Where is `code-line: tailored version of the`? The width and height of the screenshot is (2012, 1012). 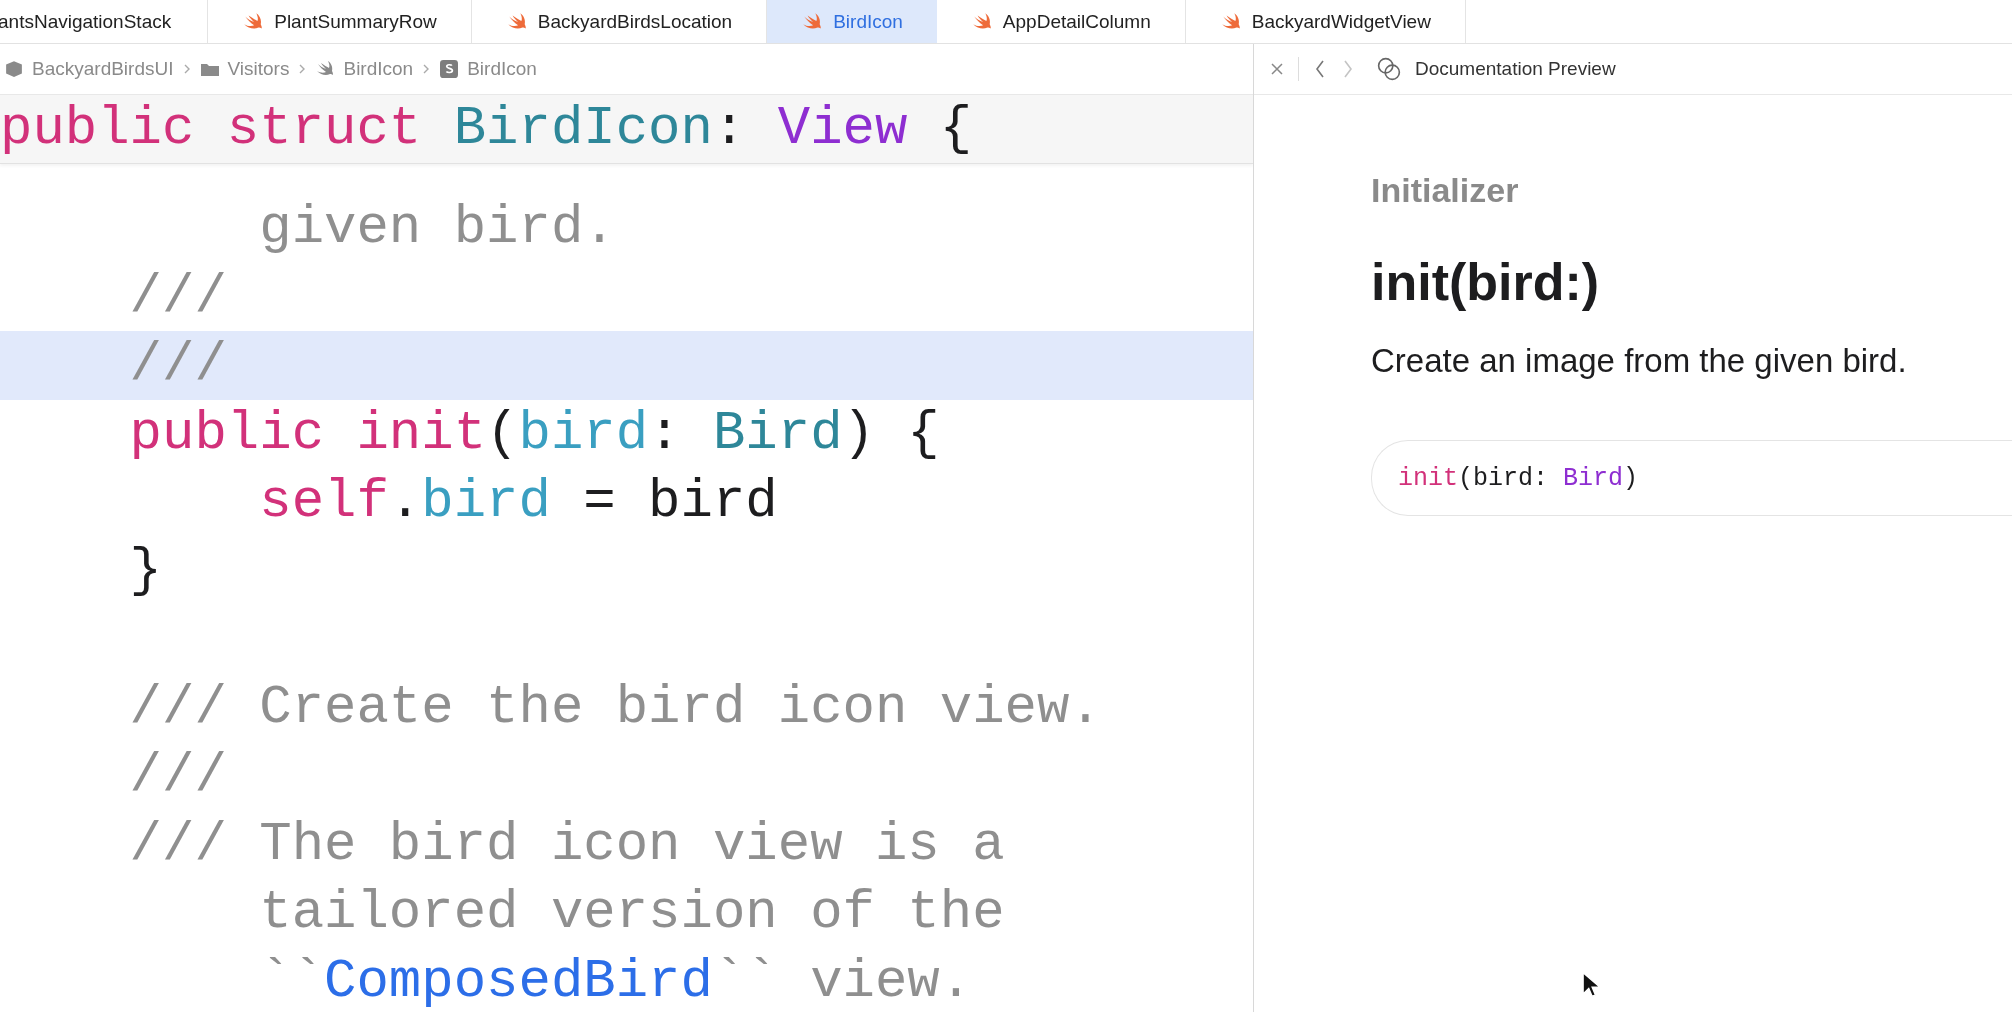
code-line: tailored version of the is located at coordinates (632, 913).